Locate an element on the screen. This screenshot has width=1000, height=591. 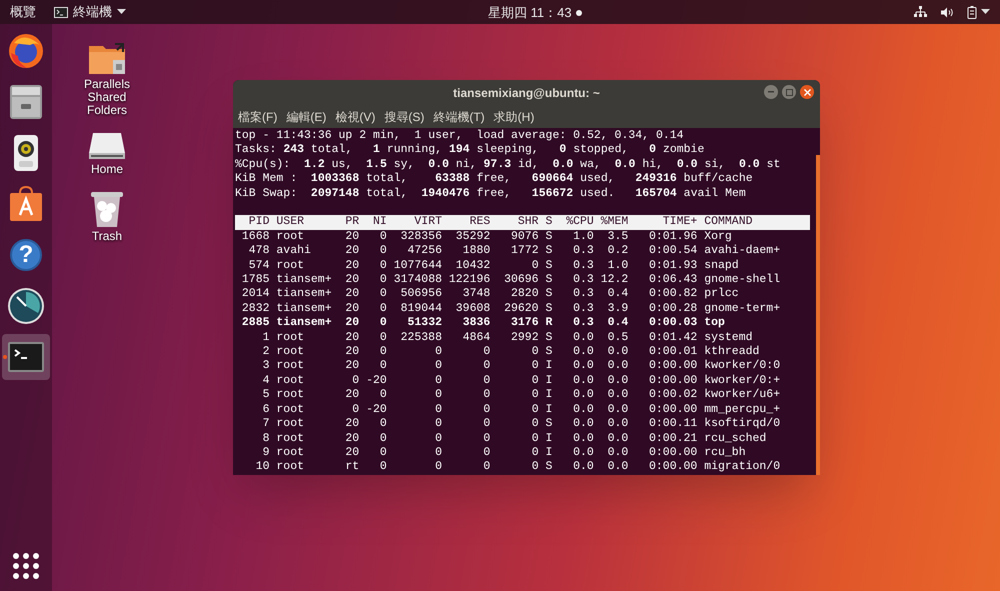
table-cell-text: 0:00.01 is located at coordinates (673, 352).